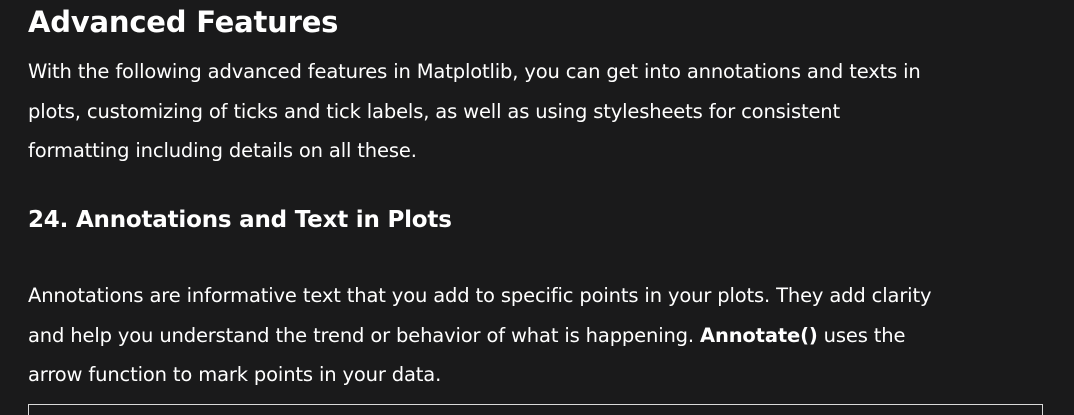  I want to click on code-block, so click(535, 409).